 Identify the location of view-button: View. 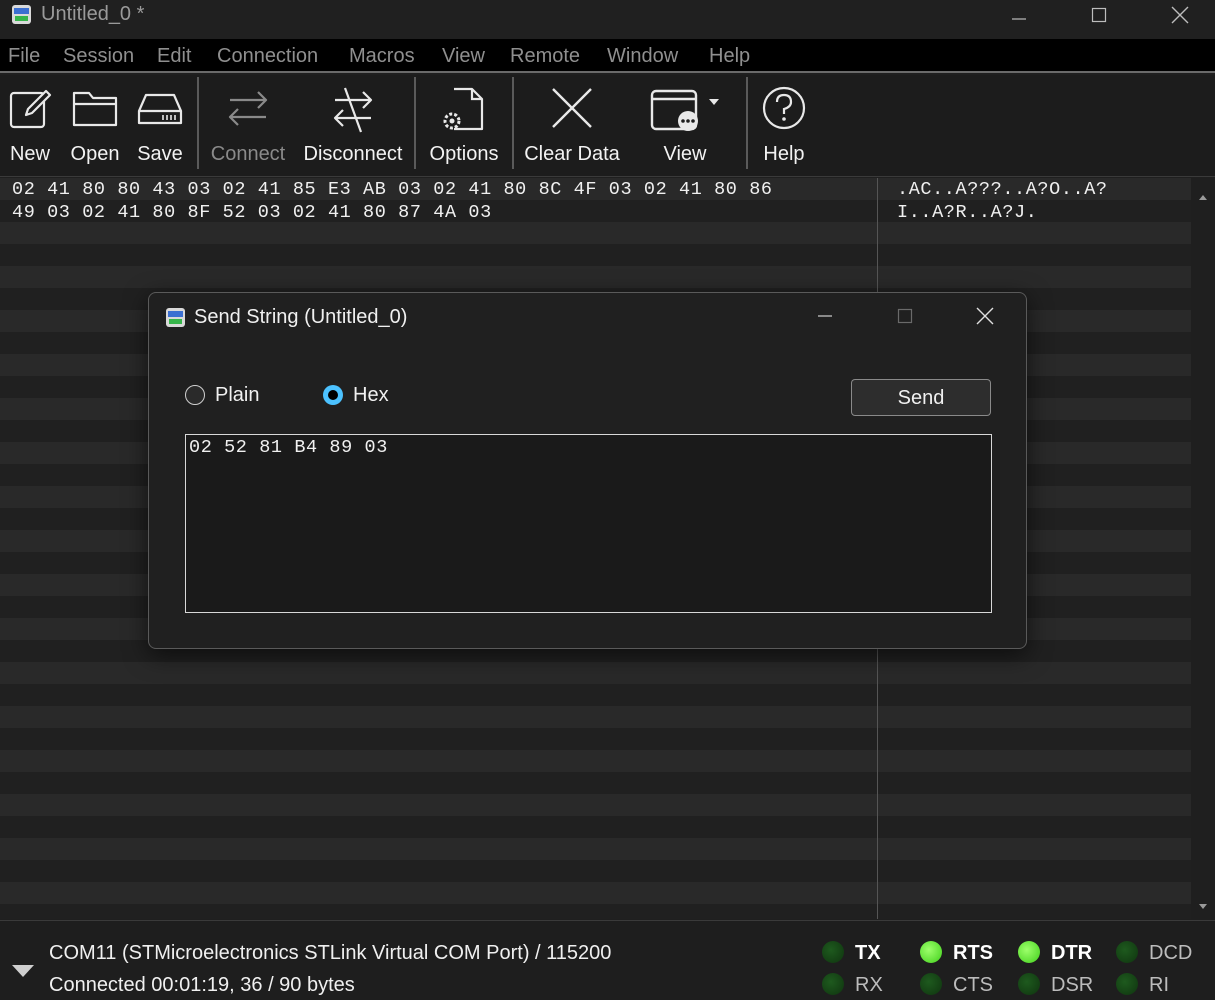
(685, 126).